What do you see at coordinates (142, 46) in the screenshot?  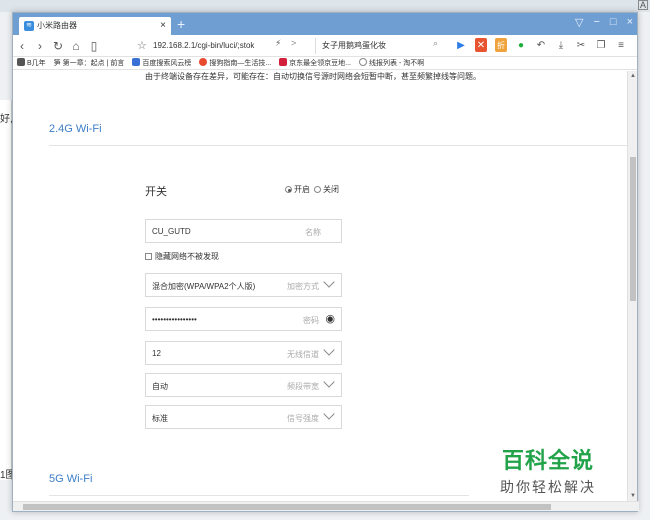 I see `star-icon: ☆` at bounding box center [142, 46].